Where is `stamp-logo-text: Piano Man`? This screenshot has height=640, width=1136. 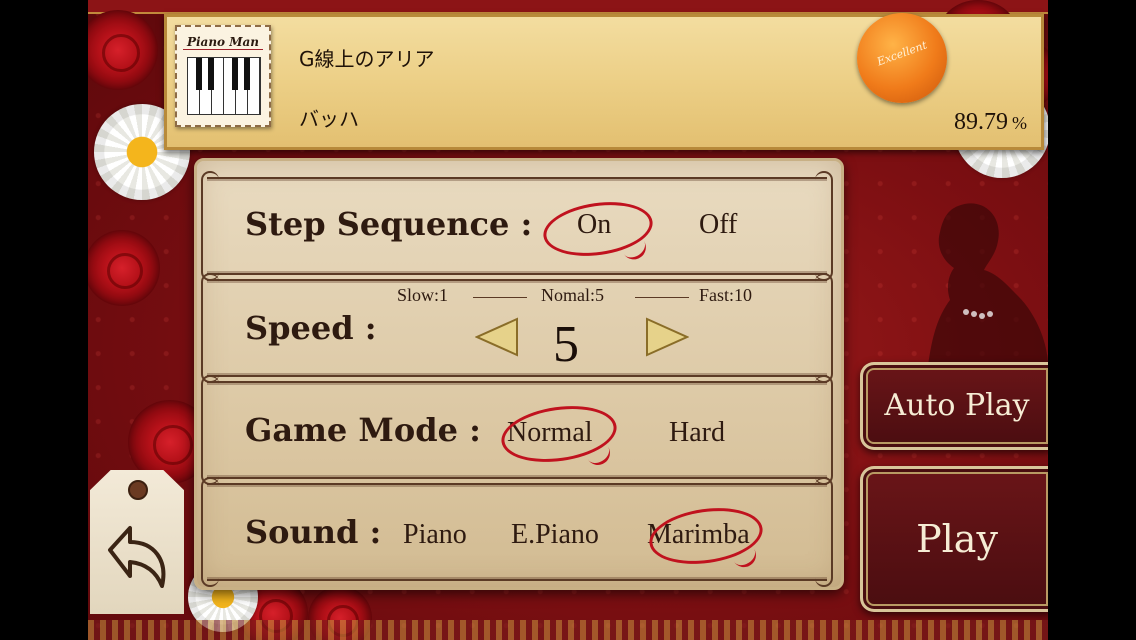 stamp-logo-text: Piano Man is located at coordinates (223, 42).